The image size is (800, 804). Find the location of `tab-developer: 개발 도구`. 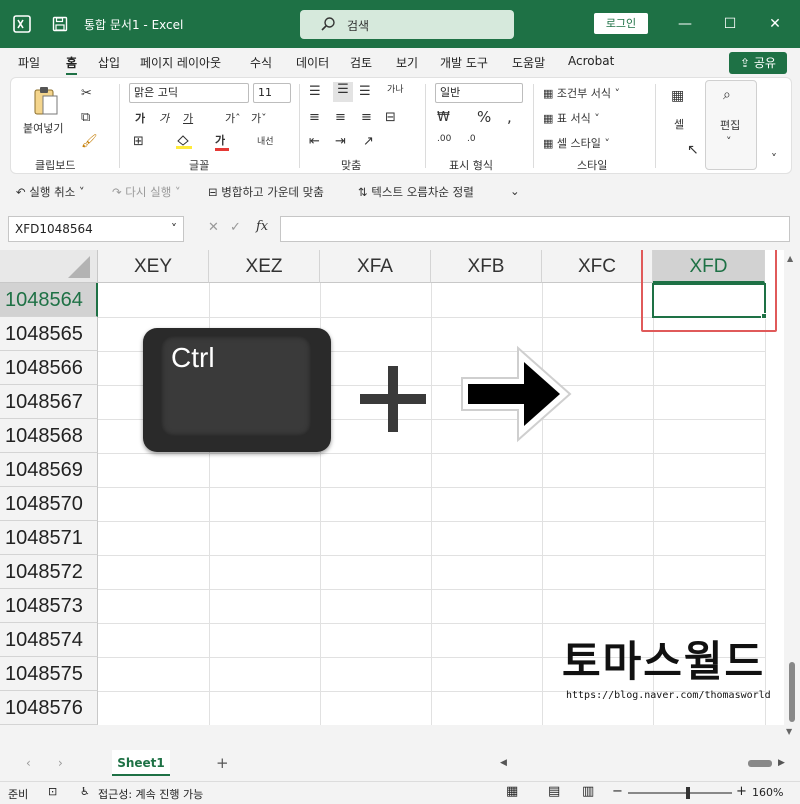

tab-developer: 개발 도구 is located at coordinates (464, 62).